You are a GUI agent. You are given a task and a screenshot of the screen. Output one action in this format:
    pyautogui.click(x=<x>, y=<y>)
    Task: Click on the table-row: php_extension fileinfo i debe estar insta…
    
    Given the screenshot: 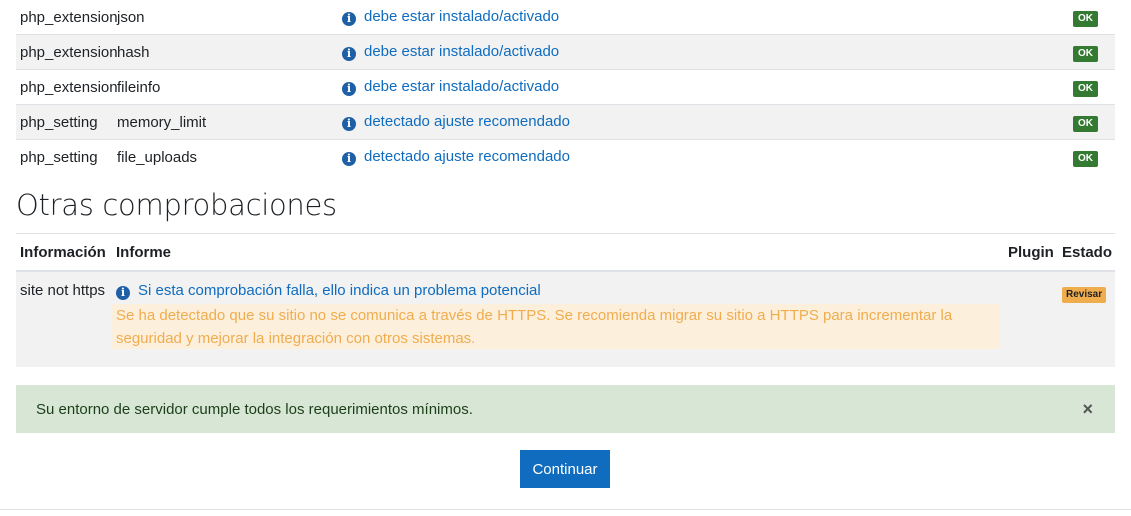 What is the action you would take?
    pyautogui.click(x=565, y=87)
    